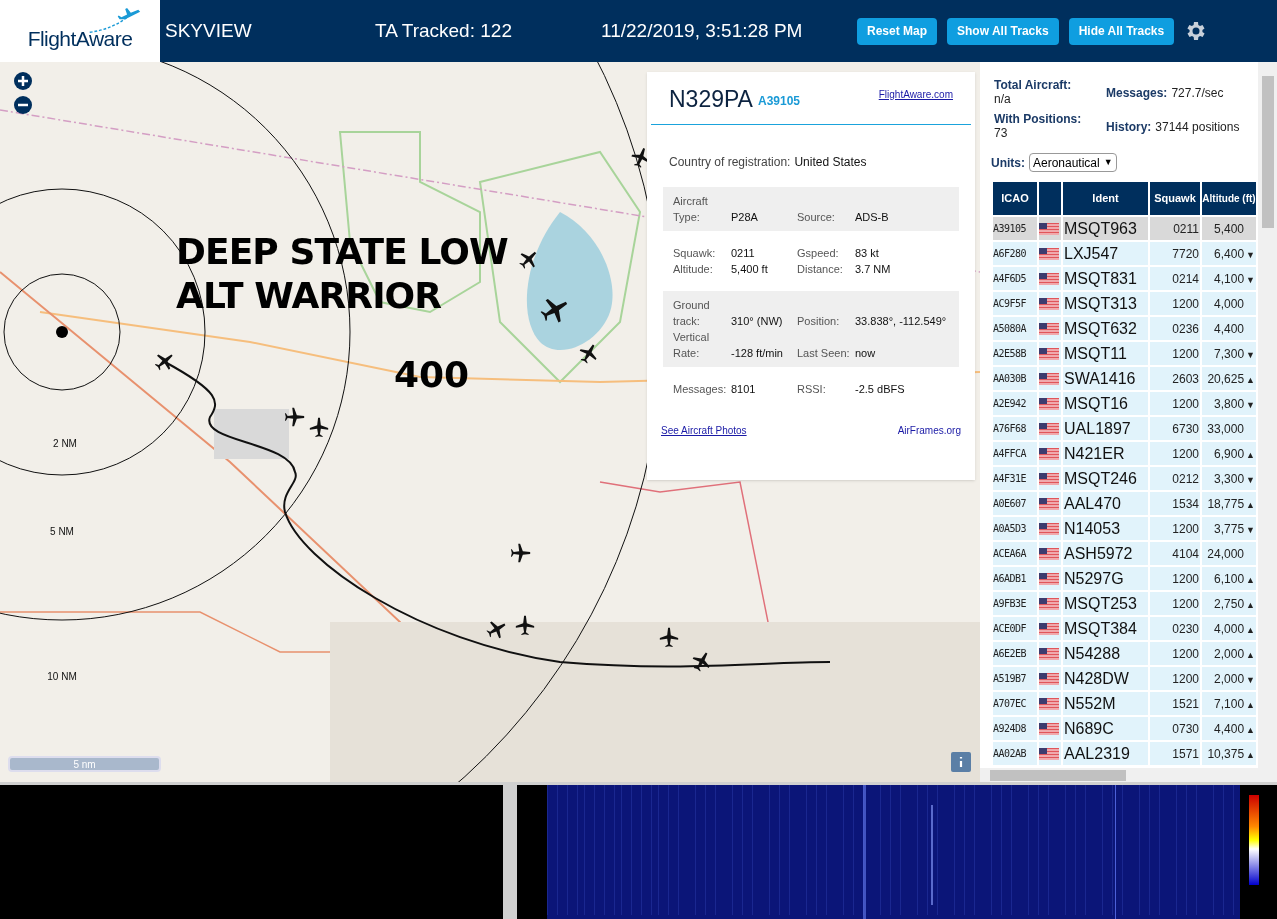 The image size is (1277, 919). What do you see at coordinates (1125, 353) in the screenshot?
I see `aircraft-row: A2E58B MSQT11 1200 7,300 ▼` at bounding box center [1125, 353].